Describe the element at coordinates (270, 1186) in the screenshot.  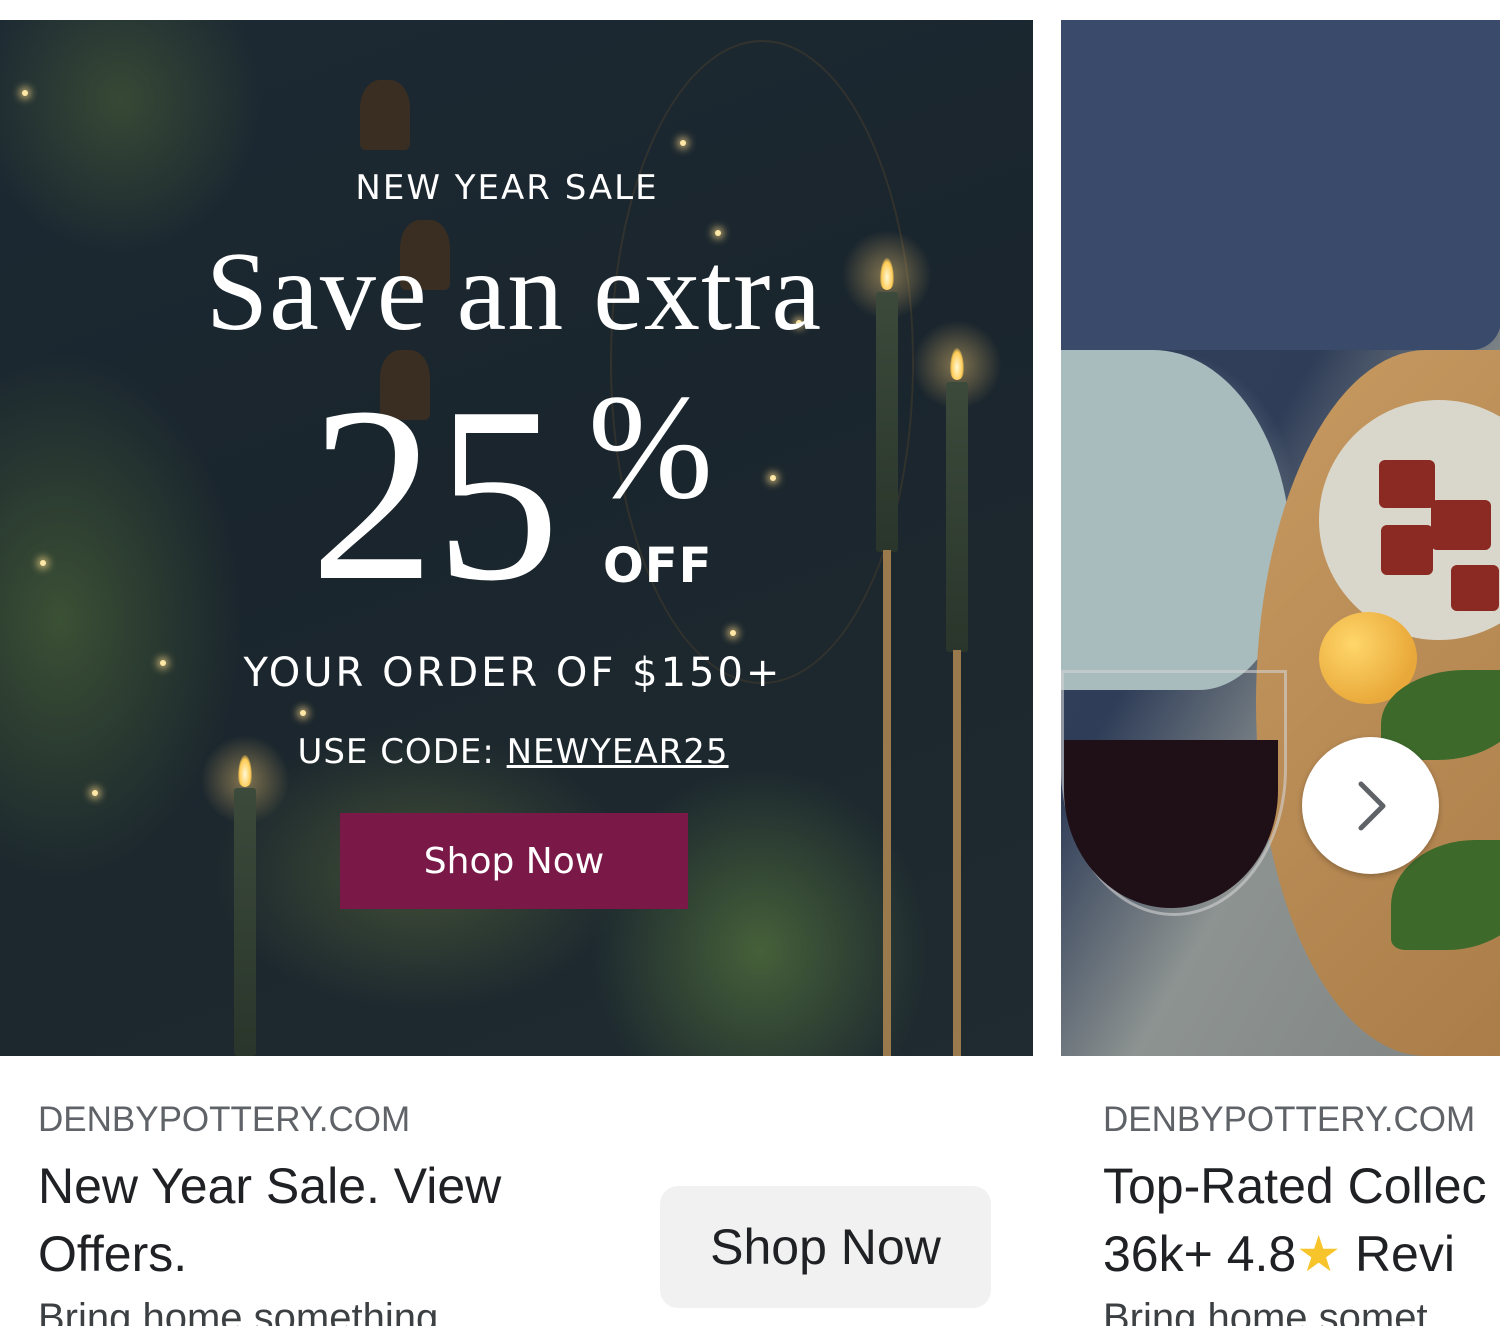
I see `ad-title-line-1: New Year Sale. View` at that location.